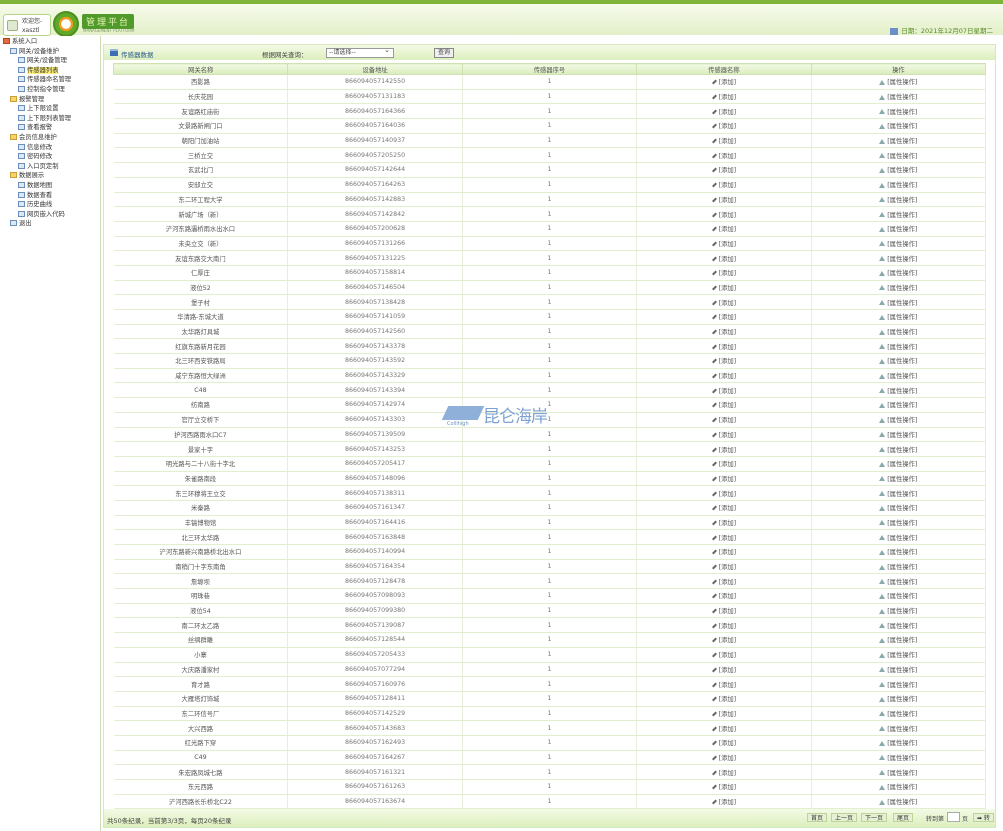 Image resolution: width=1003 pixels, height=831 pixels. What do you see at coordinates (38, 166) in the screenshot?
I see `sidebar-item: 入口页定制` at bounding box center [38, 166].